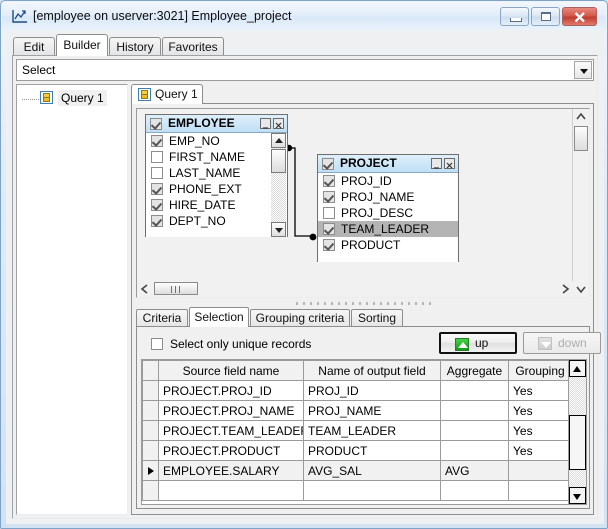 This screenshot has height=529, width=608. Describe the element at coordinates (231, 470) in the screenshot. I see `cell-source-field: EMPLOYEE.SALARY` at that location.